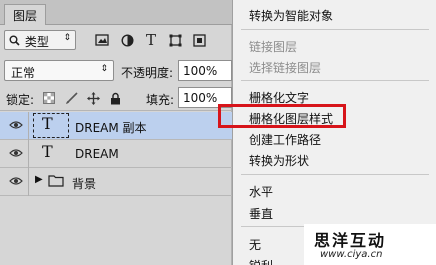  I want to click on layer-name: DREAM 副本, so click(111, 127).